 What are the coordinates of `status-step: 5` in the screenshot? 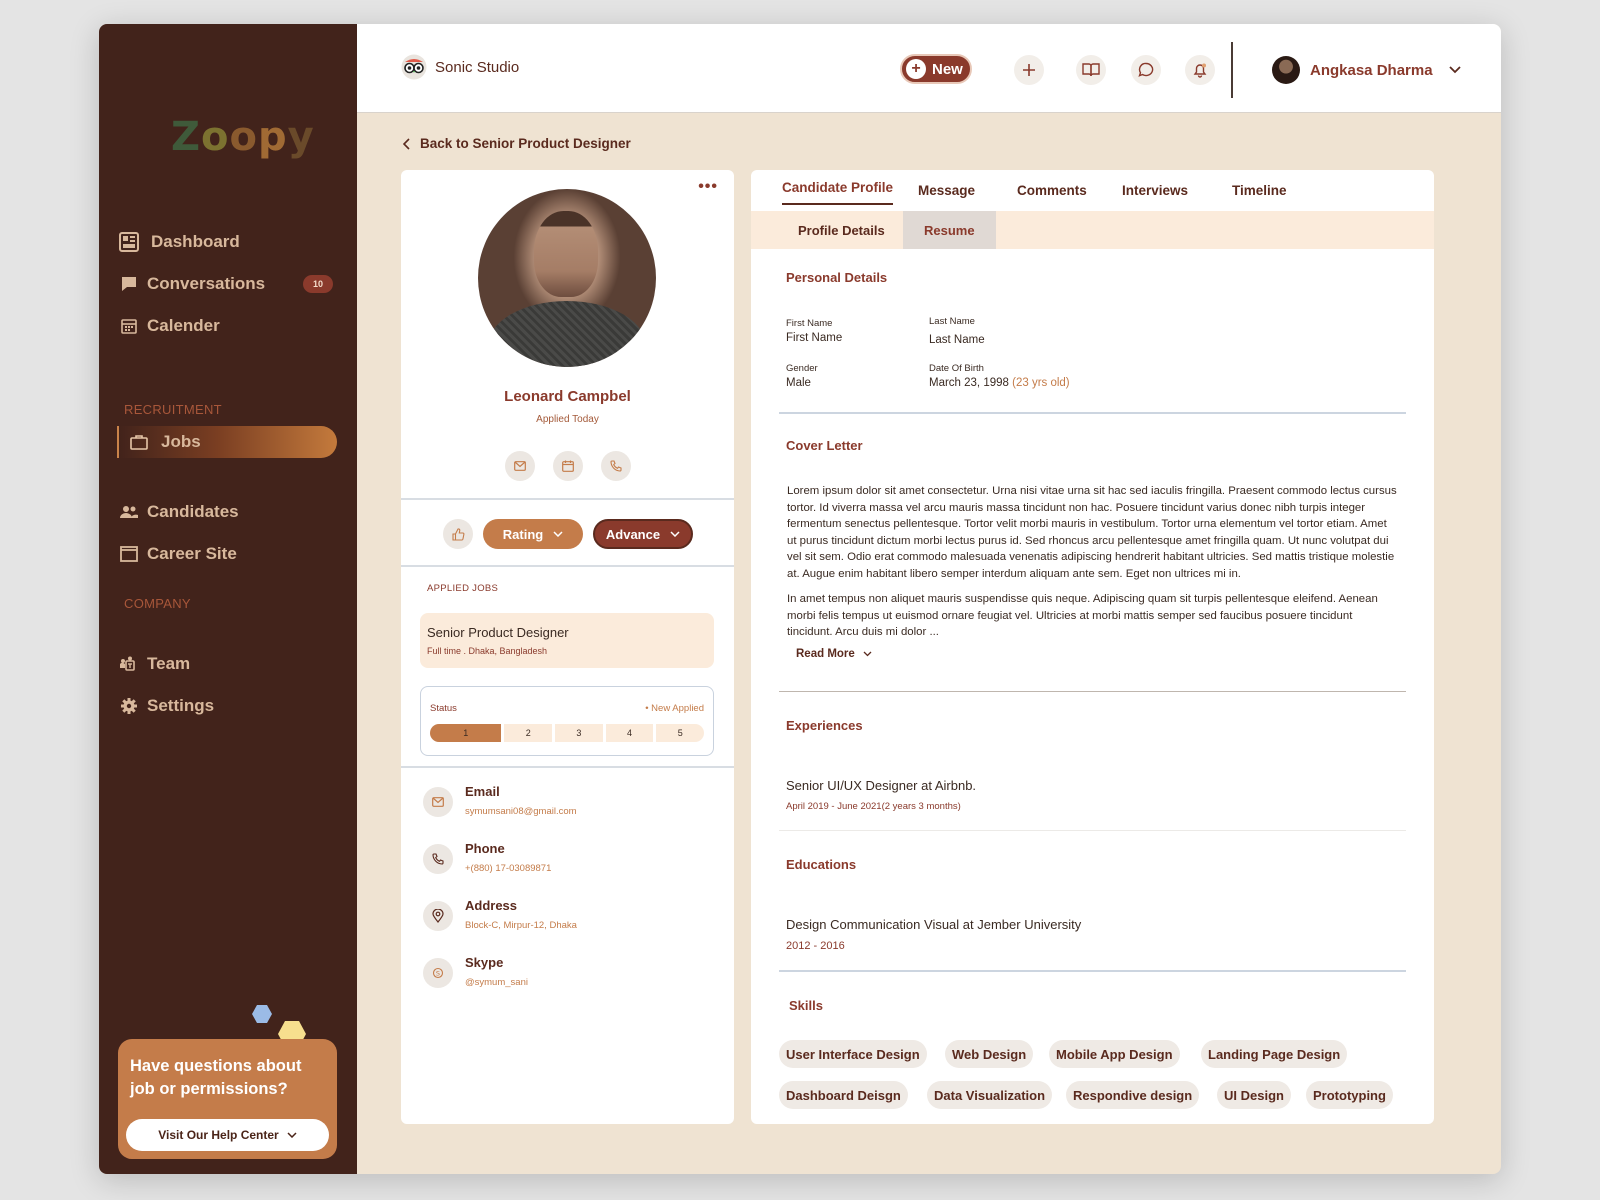 It's located at (680, 733).